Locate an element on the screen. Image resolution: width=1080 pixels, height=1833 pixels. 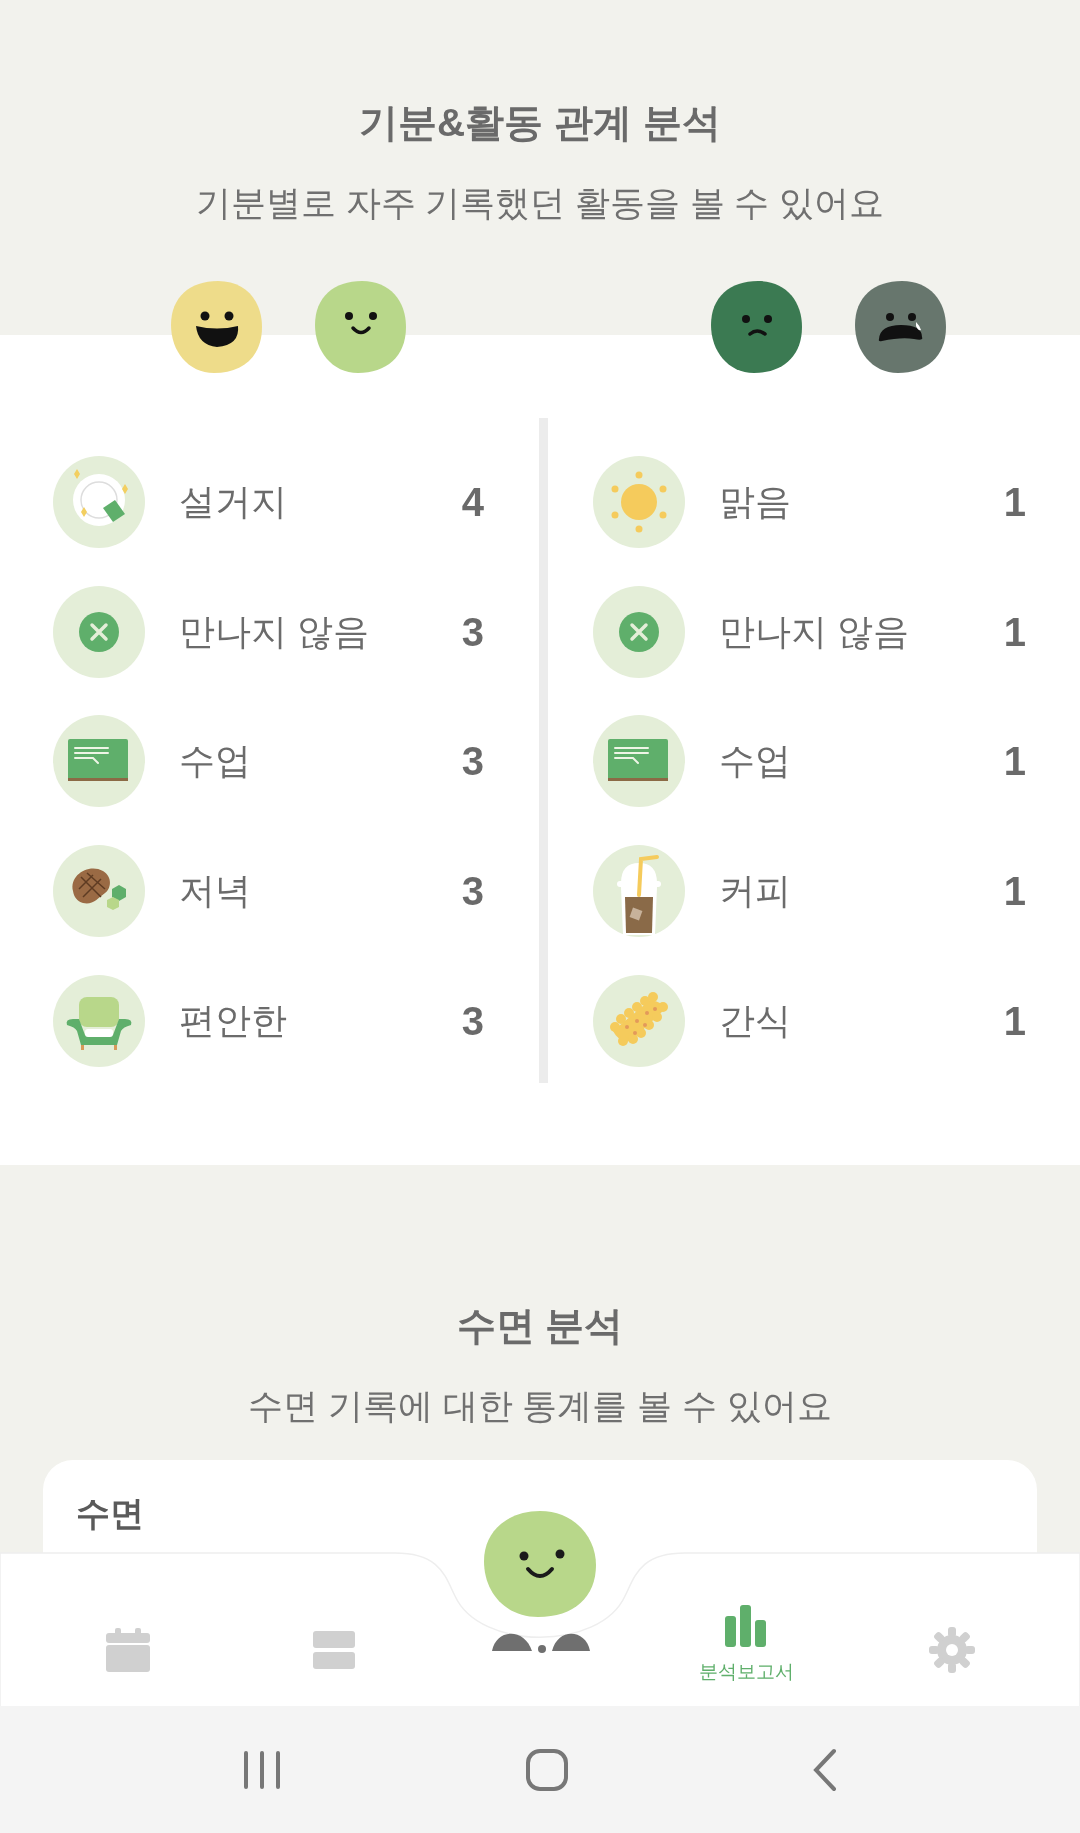
activity-label: 저녁 is located at coordinates (215, 891).